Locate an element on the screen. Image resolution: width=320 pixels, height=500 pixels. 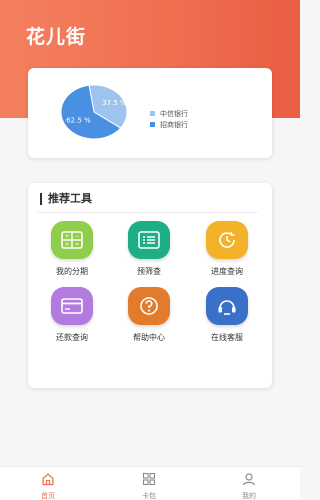
tool-label: 帮助中心 is located at coordinates (149, 337).